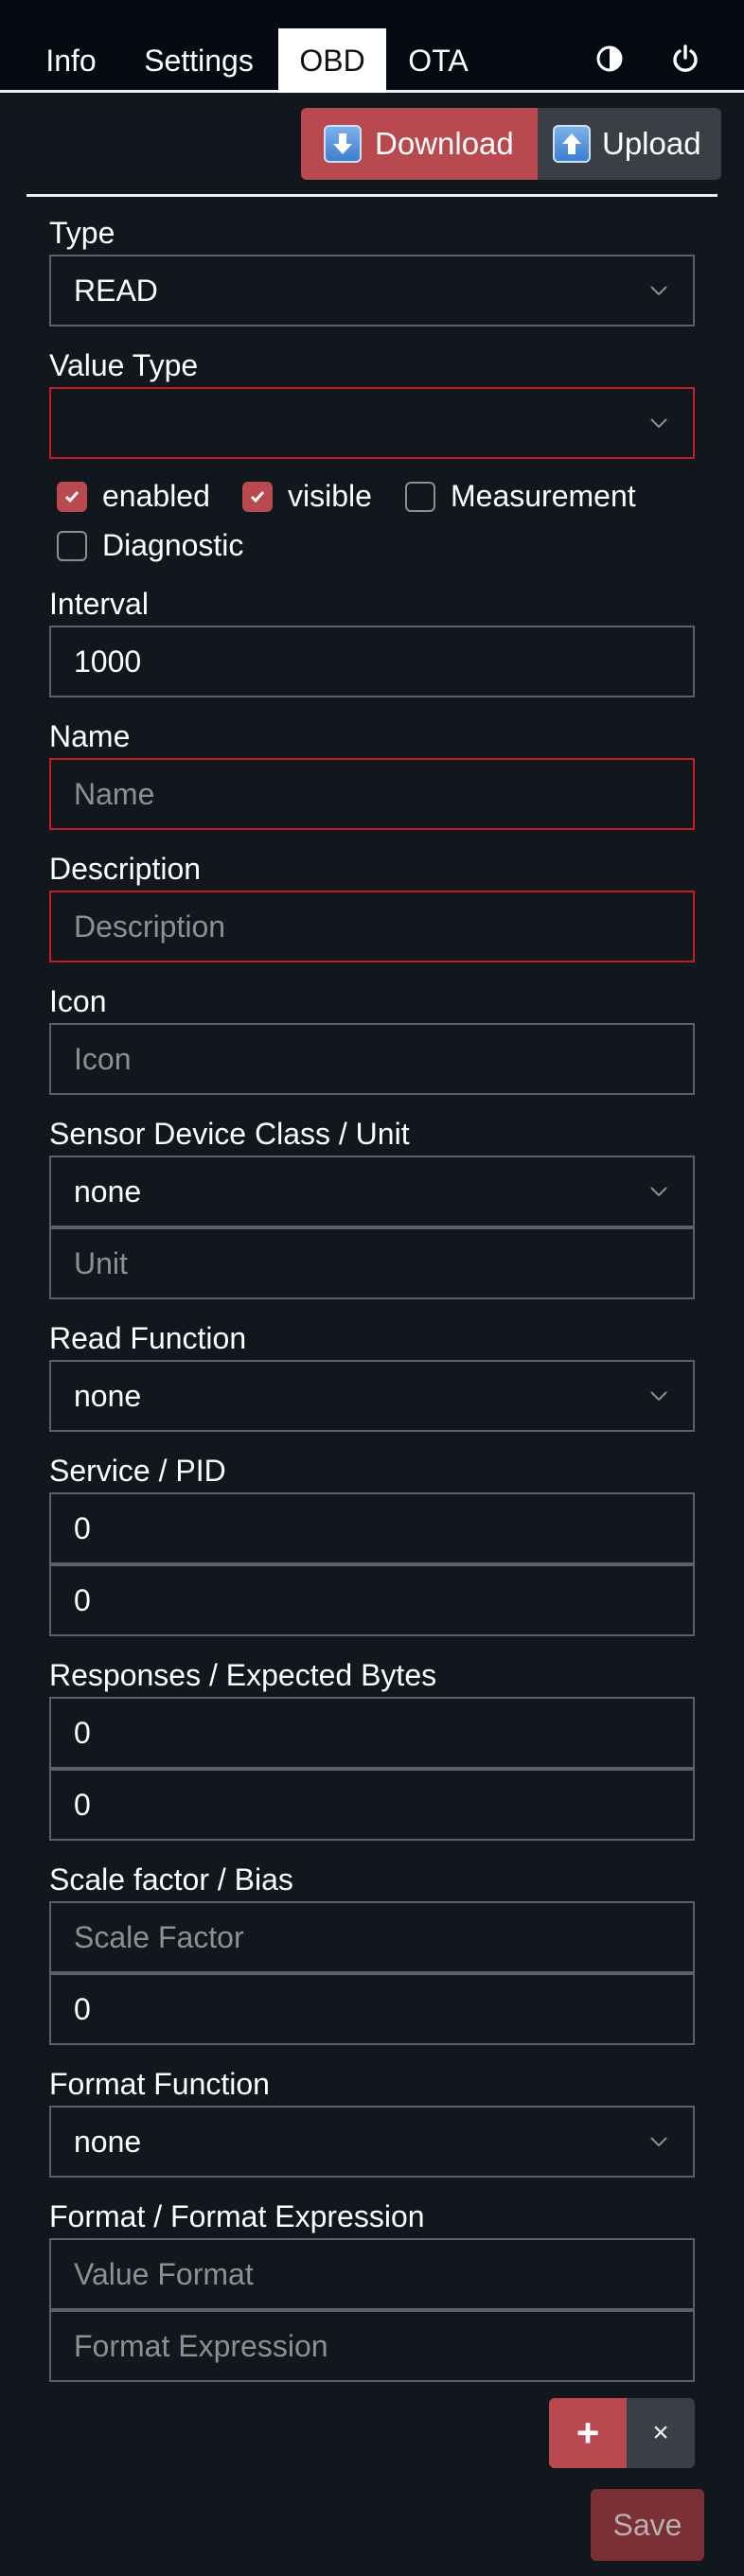 Image resolution: width=744 pixels, height=2576 pixels. Describe the element at coordinates (116, 290) in the screenshot. I see `type-select-value: READ` at that location.